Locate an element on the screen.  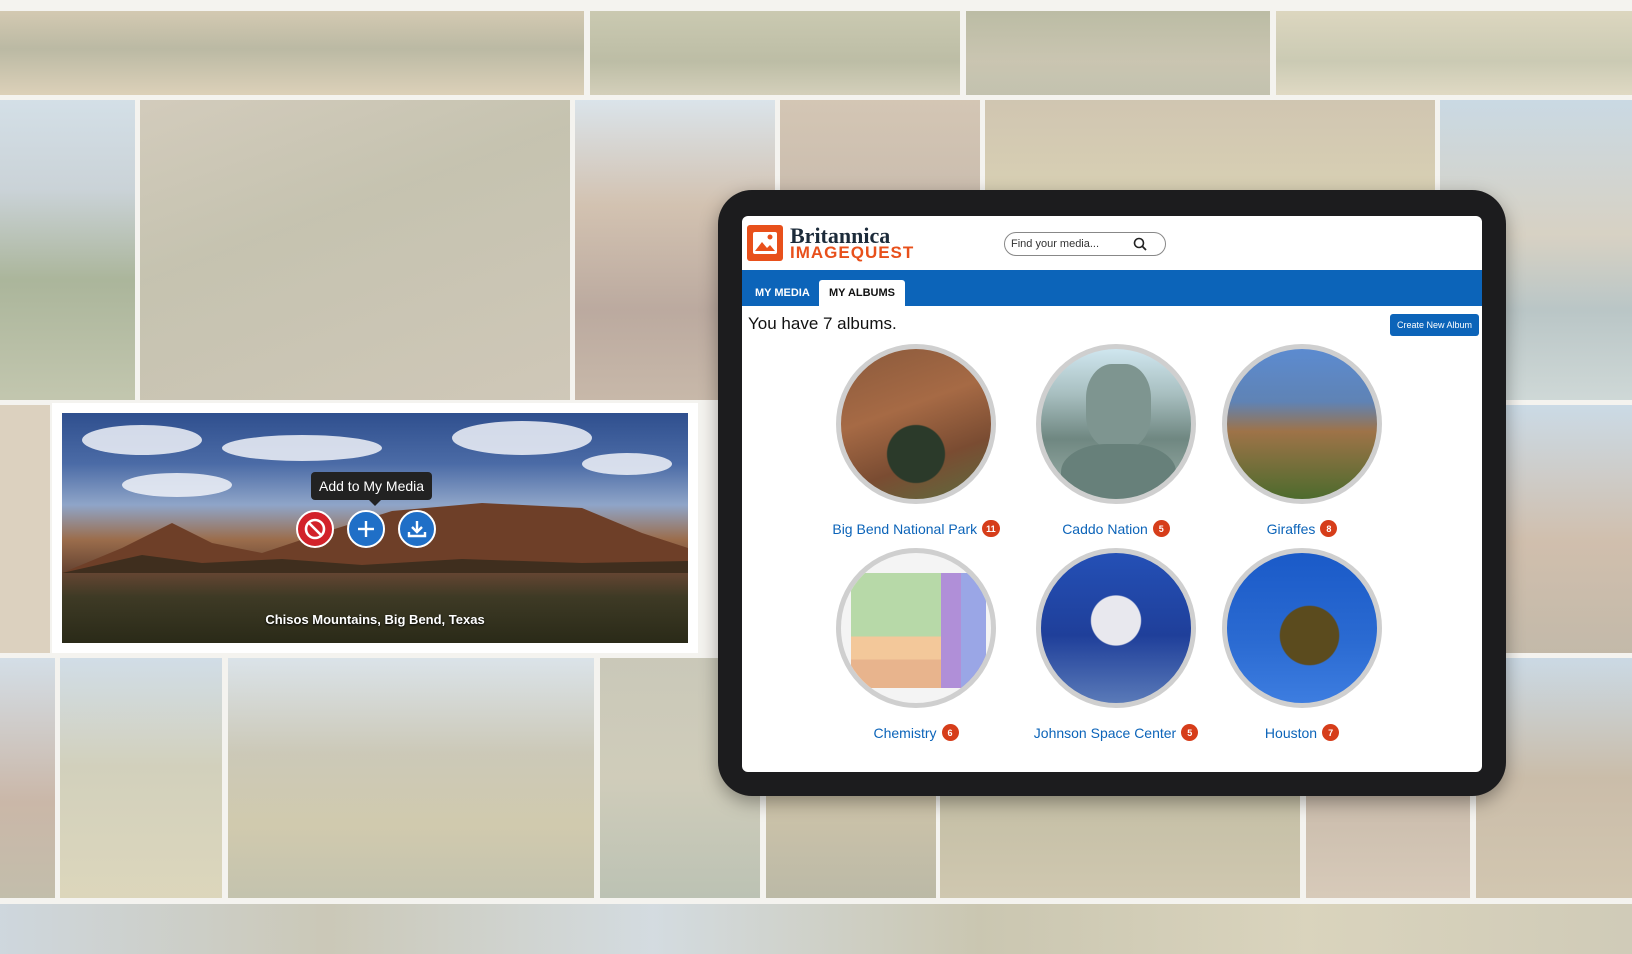
search-input is located at coordinates (1072, 244).